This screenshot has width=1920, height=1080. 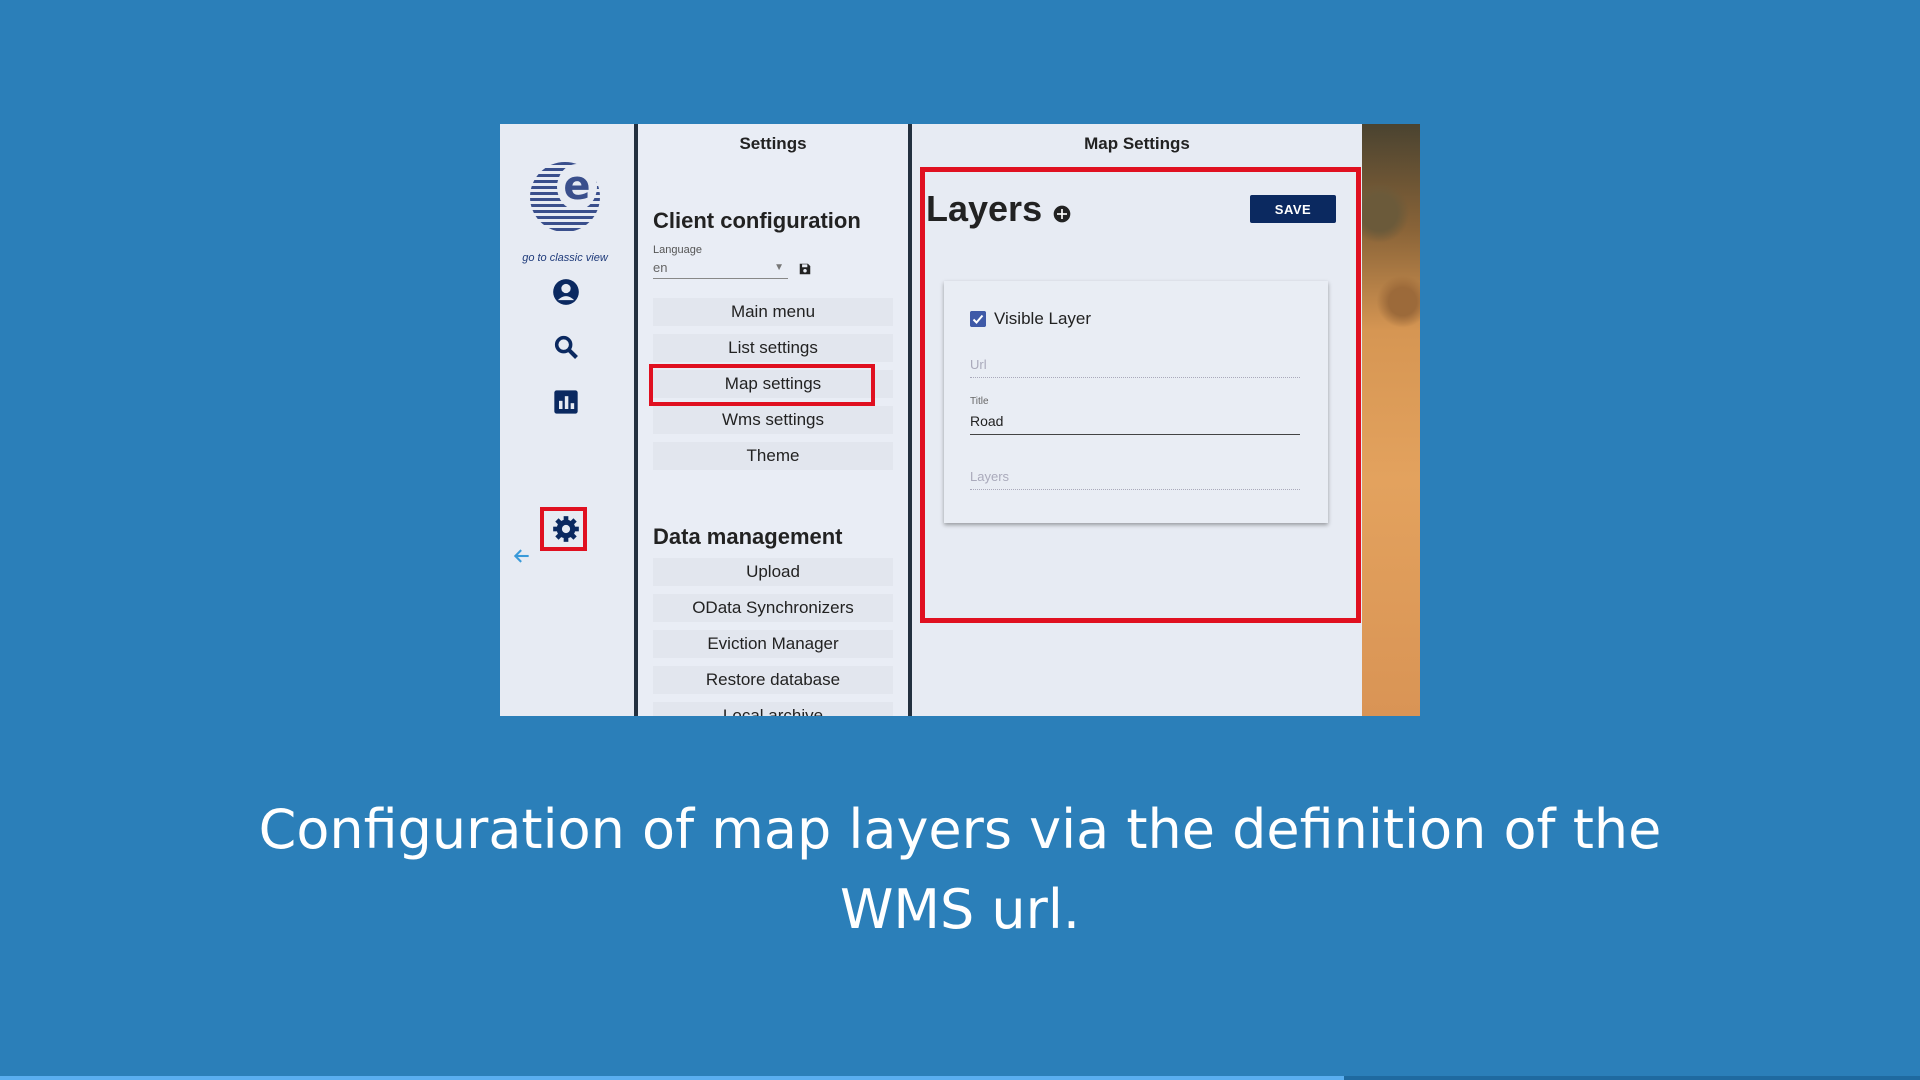 What do you see at coordinates (1391, 420) in the screenshot?
I see `map-background` at bounding box center [1391, 420].